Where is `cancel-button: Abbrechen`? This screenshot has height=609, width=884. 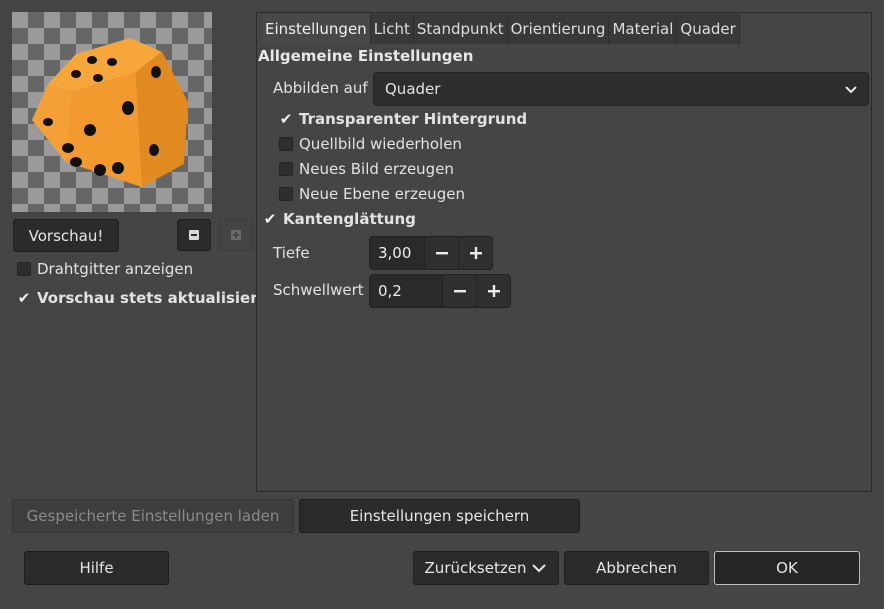
cancel-button: Abbrechen is located at coordinates (636, 568).